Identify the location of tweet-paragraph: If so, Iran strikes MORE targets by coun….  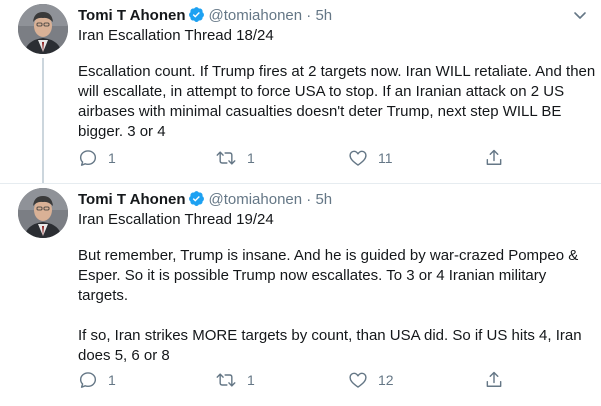
(330, 345).